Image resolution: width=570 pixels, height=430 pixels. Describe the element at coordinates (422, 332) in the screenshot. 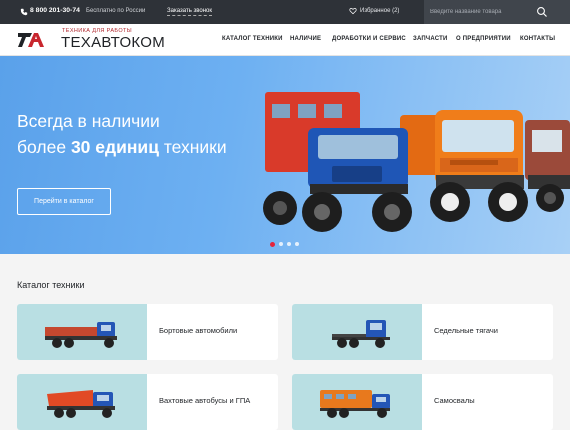

I see `catalog-card-tractor: Седельные тягачи` at that location.